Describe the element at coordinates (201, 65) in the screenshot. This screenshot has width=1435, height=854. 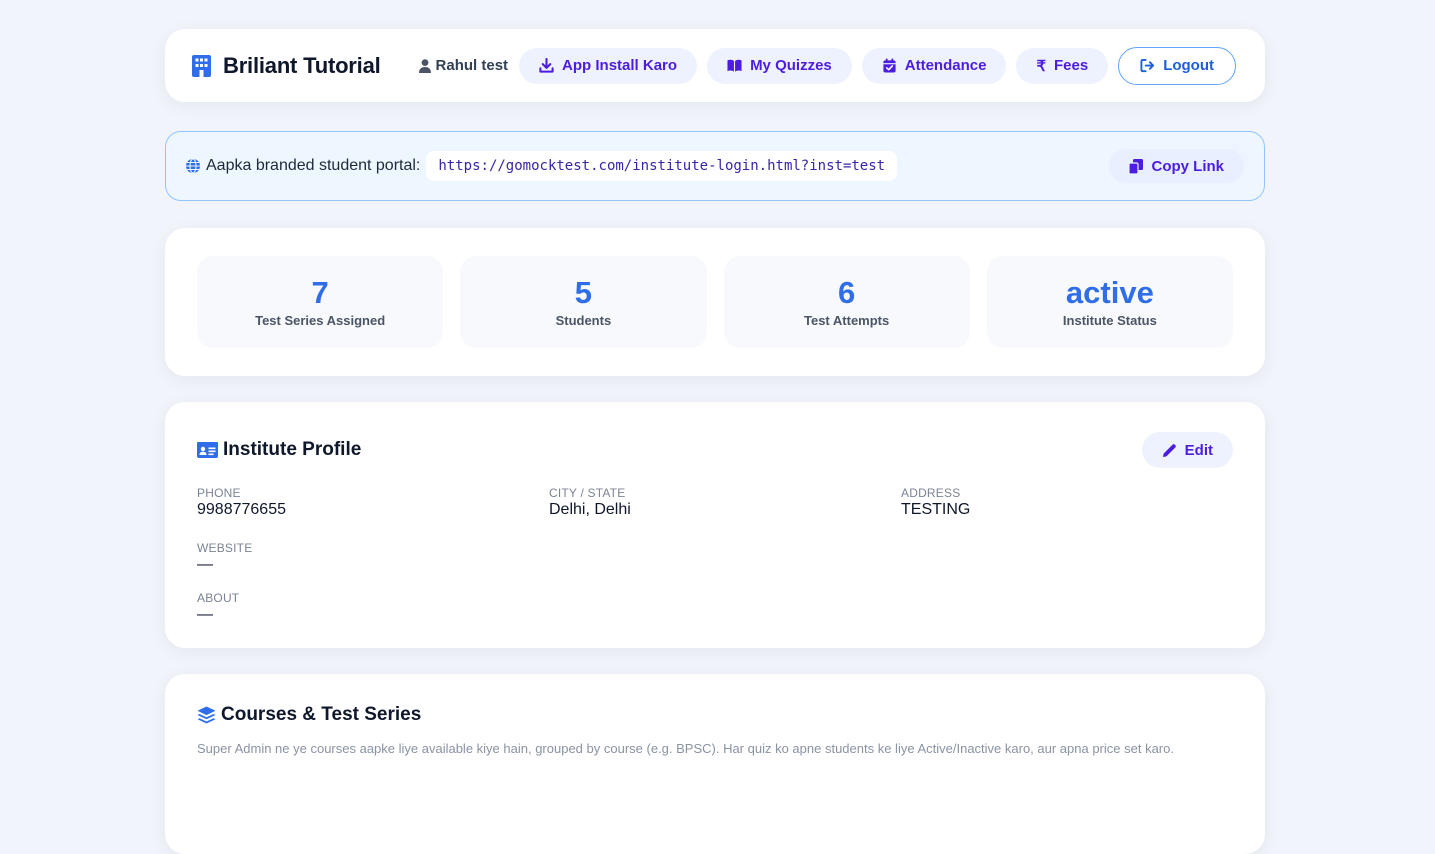
I see `building-icon` at that location.